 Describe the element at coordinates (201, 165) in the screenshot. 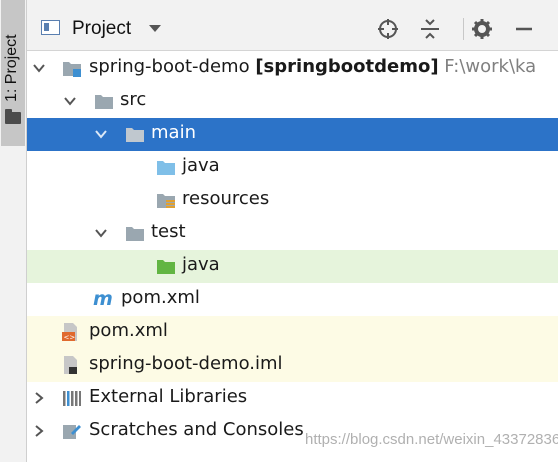

I see `main-java-label: java` at that location.